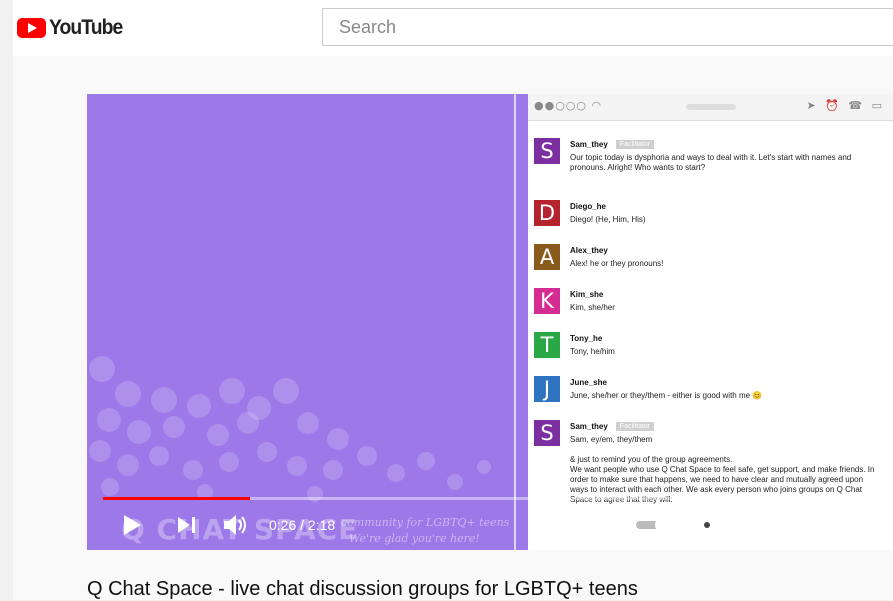 The image size is (893, 601). What do you see at coordinates (568, 105) in the screenshot?
I see `signal-icon: ●●○○○ ◠` at bounding box center [568, 105].